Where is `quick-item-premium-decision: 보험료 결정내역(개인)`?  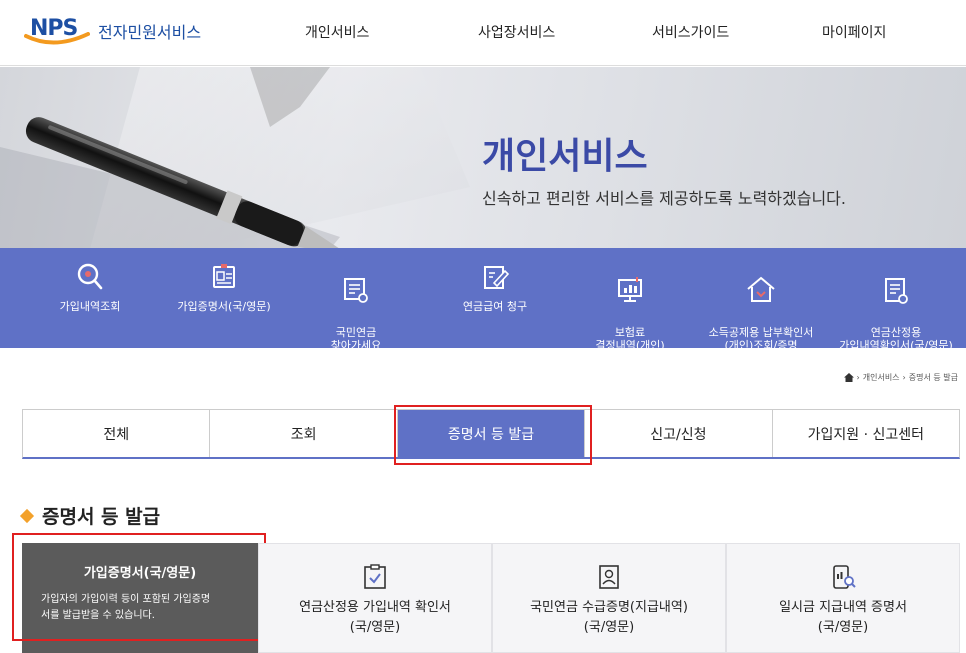
quick-item-premium-decision: 보험료 결정내역(개인) is located at coordinates (630, 300).